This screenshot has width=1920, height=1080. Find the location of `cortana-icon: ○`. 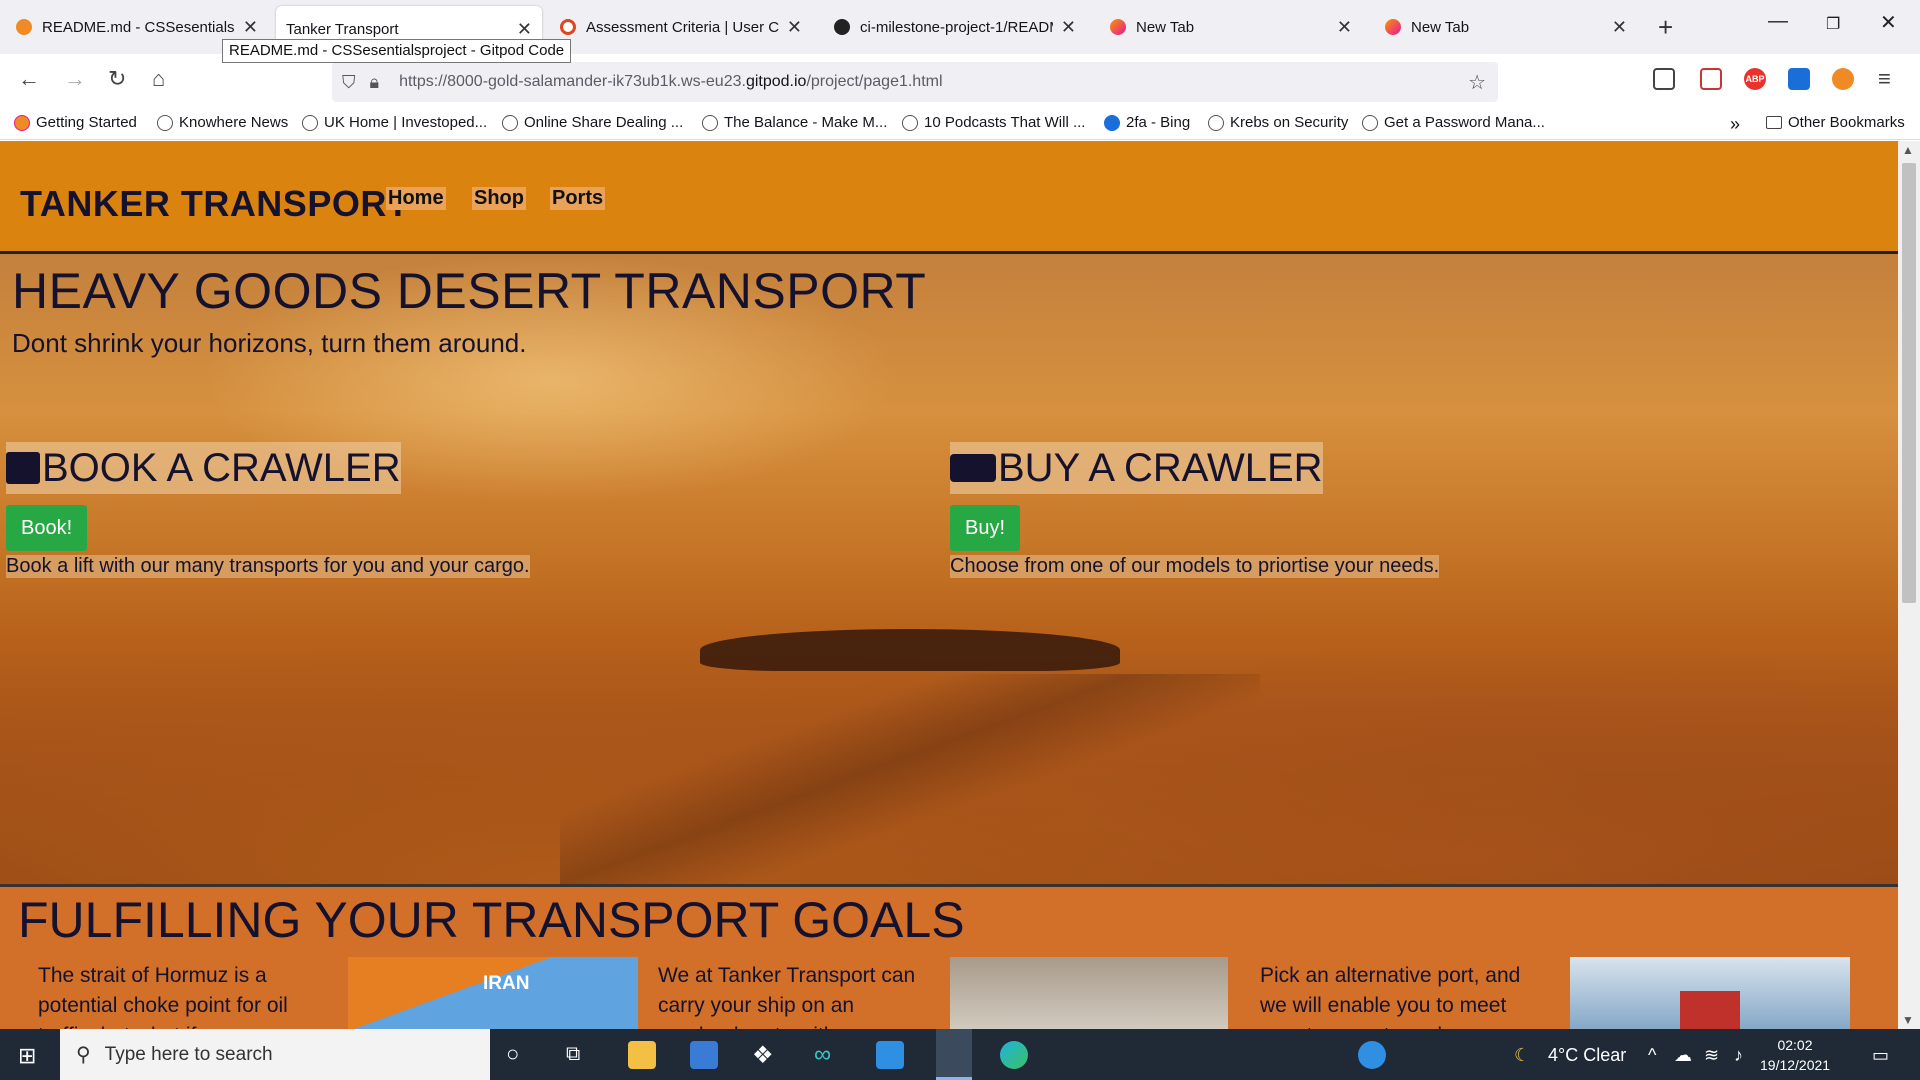

cortana-icon: ○ is located at coordinates (512, 1054).